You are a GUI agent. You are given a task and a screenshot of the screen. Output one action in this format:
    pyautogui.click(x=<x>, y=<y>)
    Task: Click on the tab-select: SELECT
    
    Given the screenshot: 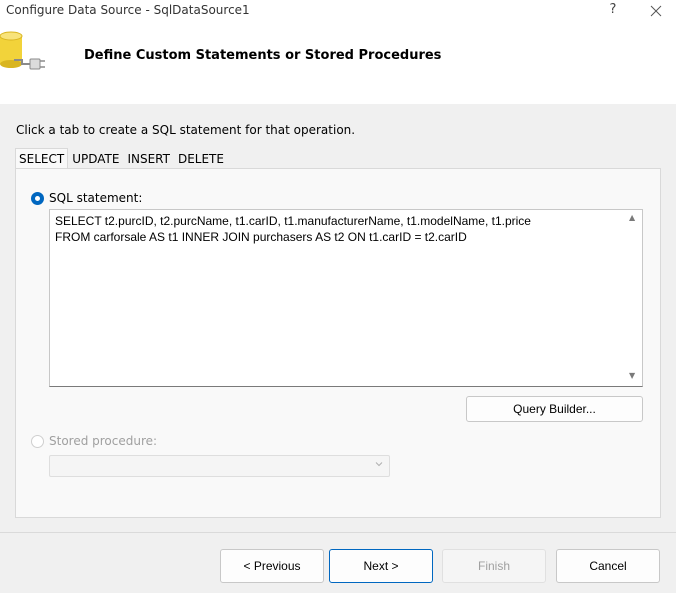 What is the action you would take?
    pyautogui.click(x=42, y=159)
    